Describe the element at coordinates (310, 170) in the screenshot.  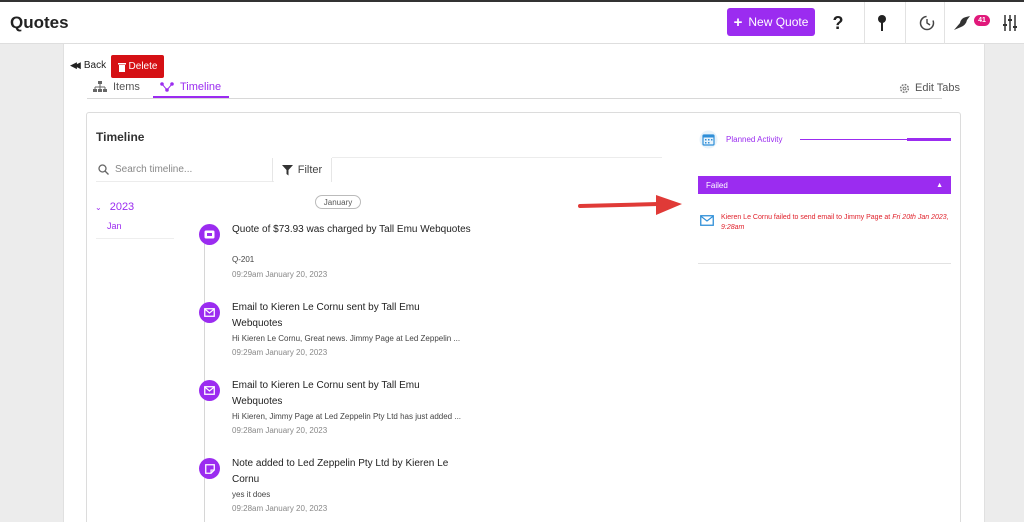
I see `filter-label: Filter` at that location.